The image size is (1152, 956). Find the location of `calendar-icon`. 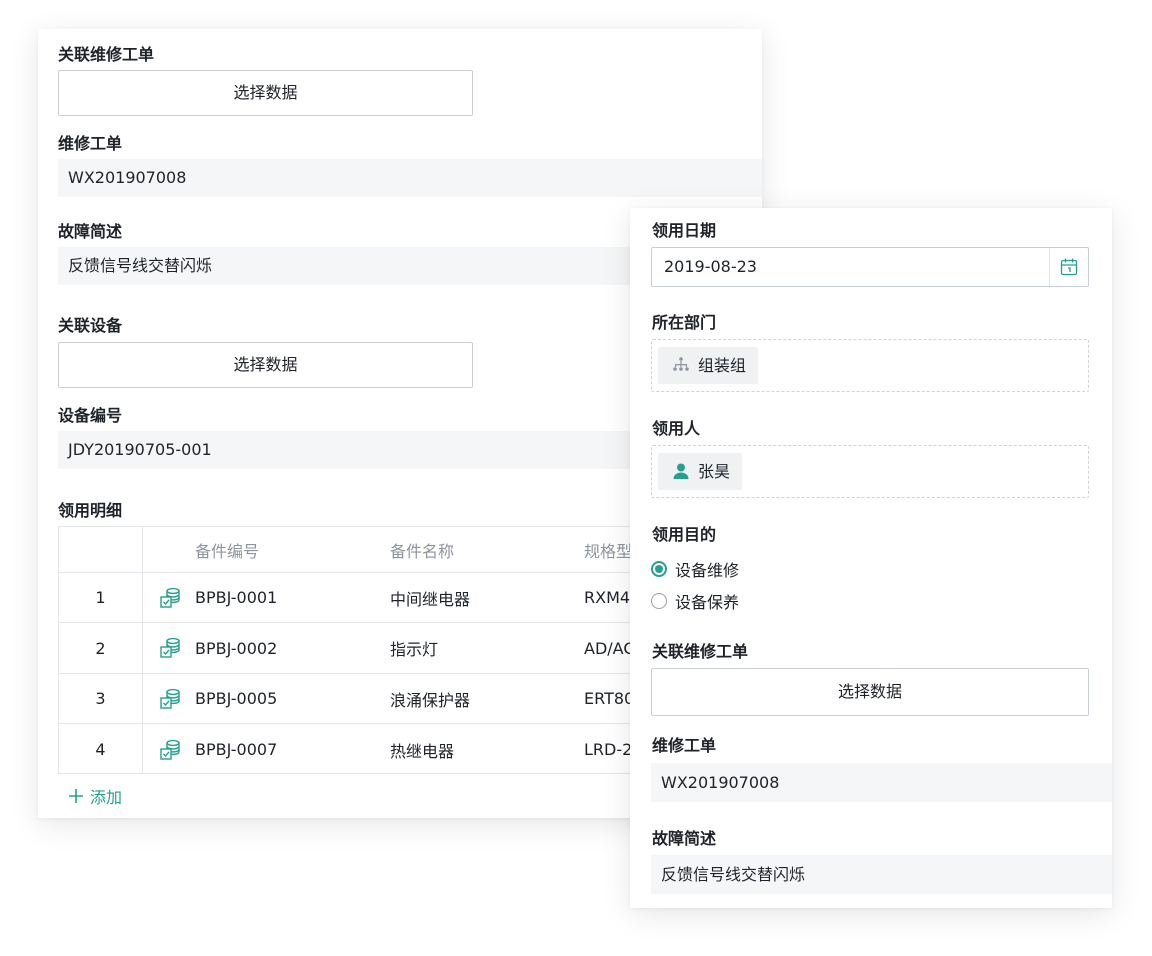

calendar-icon is located at coordinates (1069, 267).